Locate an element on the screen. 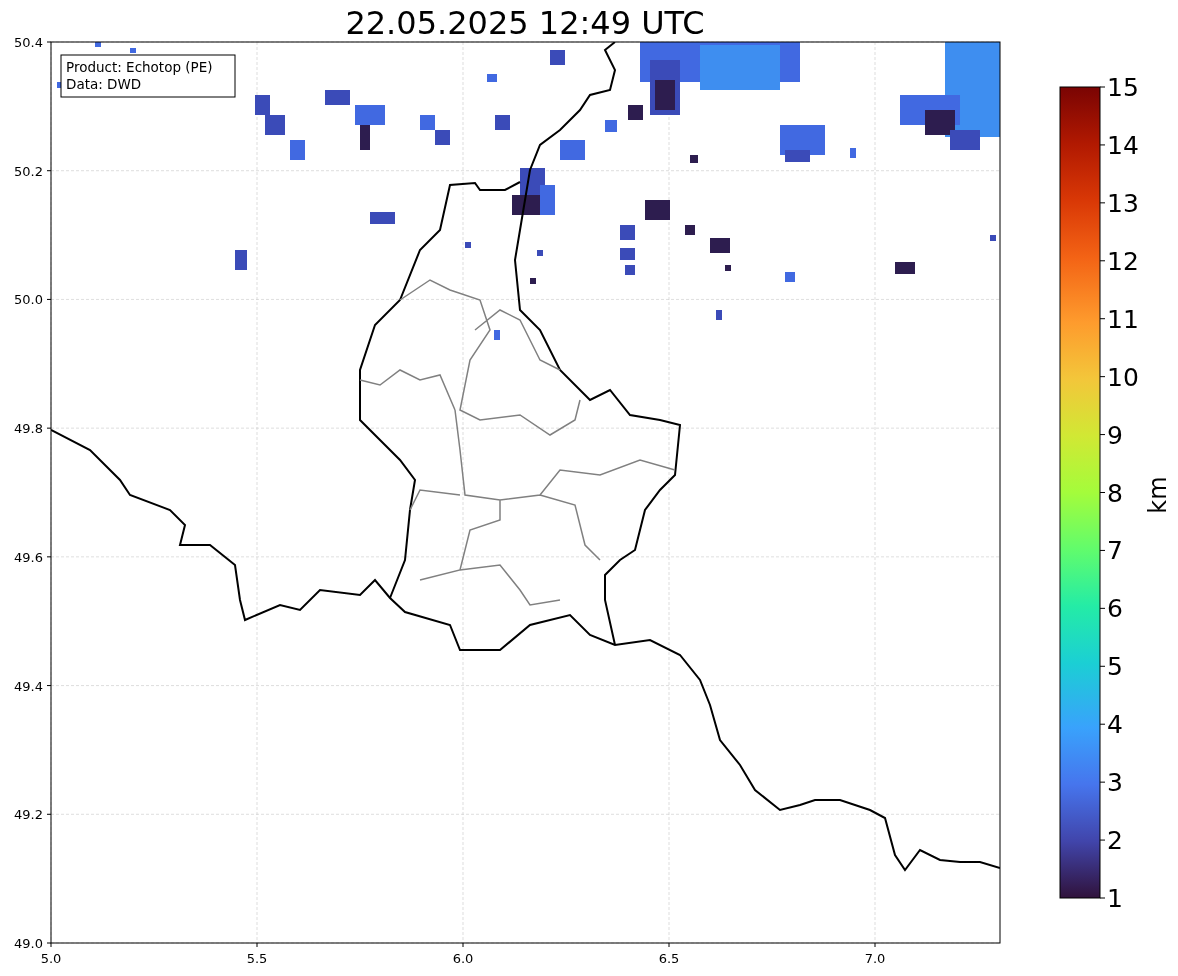  colorbar-tick-label: 7 is located at coordinates (1115, 551).